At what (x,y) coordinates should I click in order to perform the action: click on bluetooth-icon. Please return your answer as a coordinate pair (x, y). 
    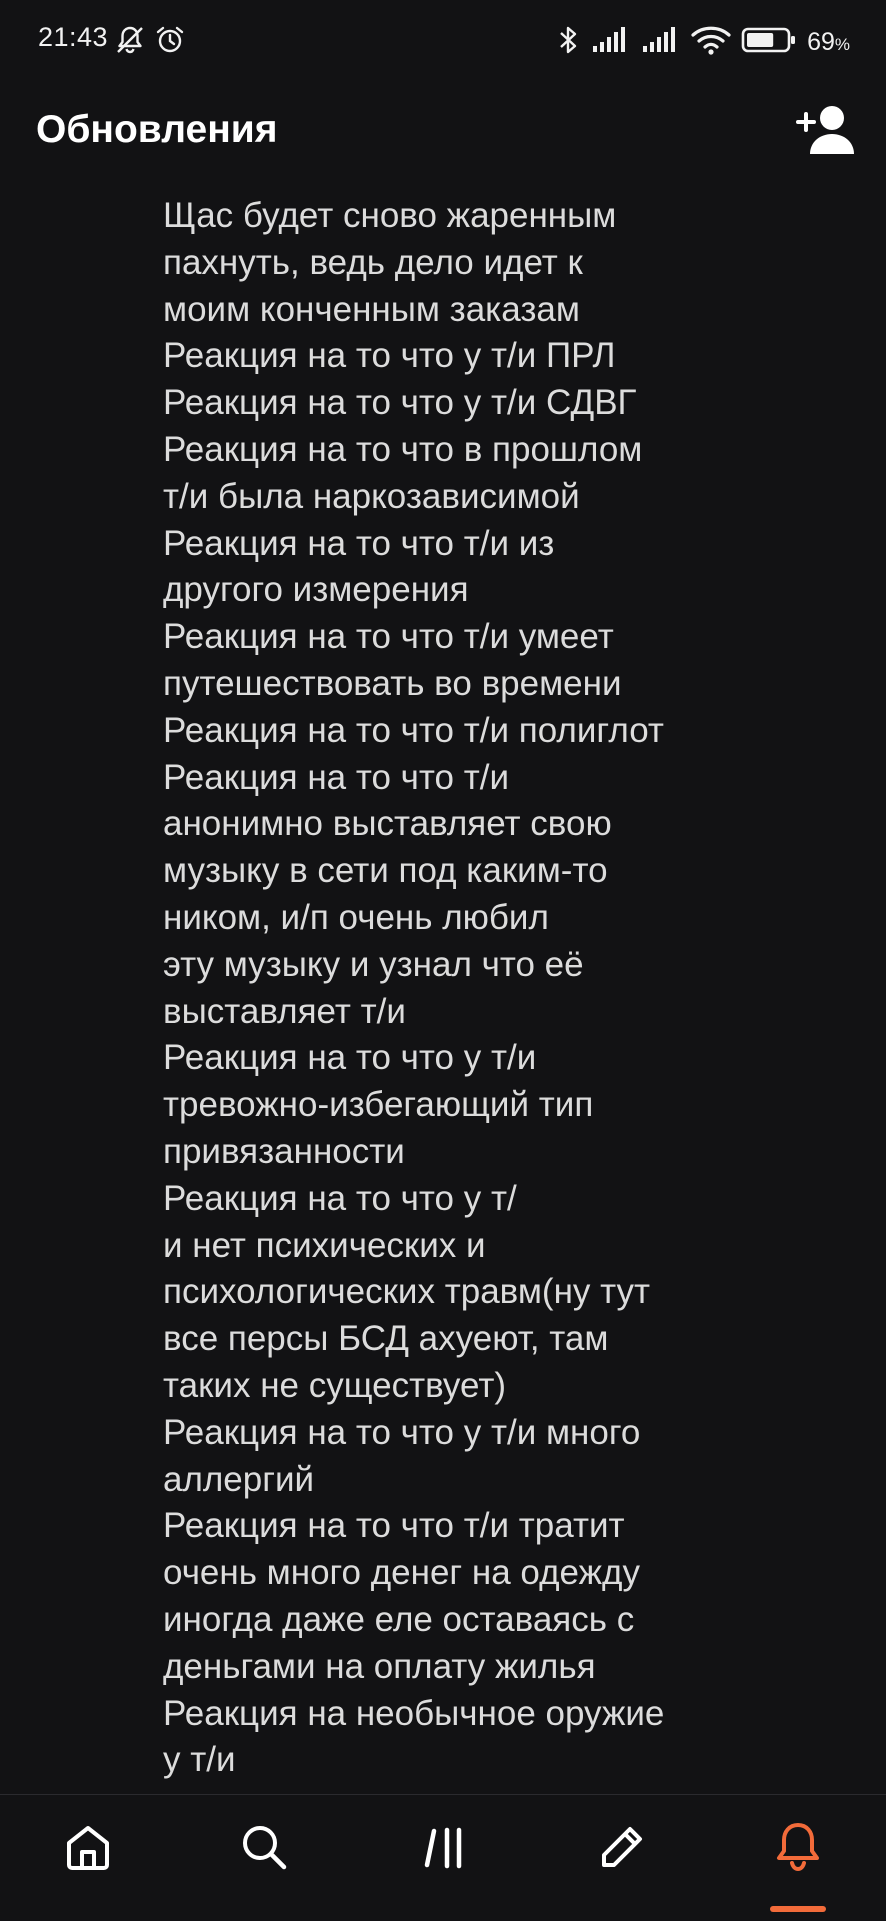
    Looking at the image, I should click on (568, 42).